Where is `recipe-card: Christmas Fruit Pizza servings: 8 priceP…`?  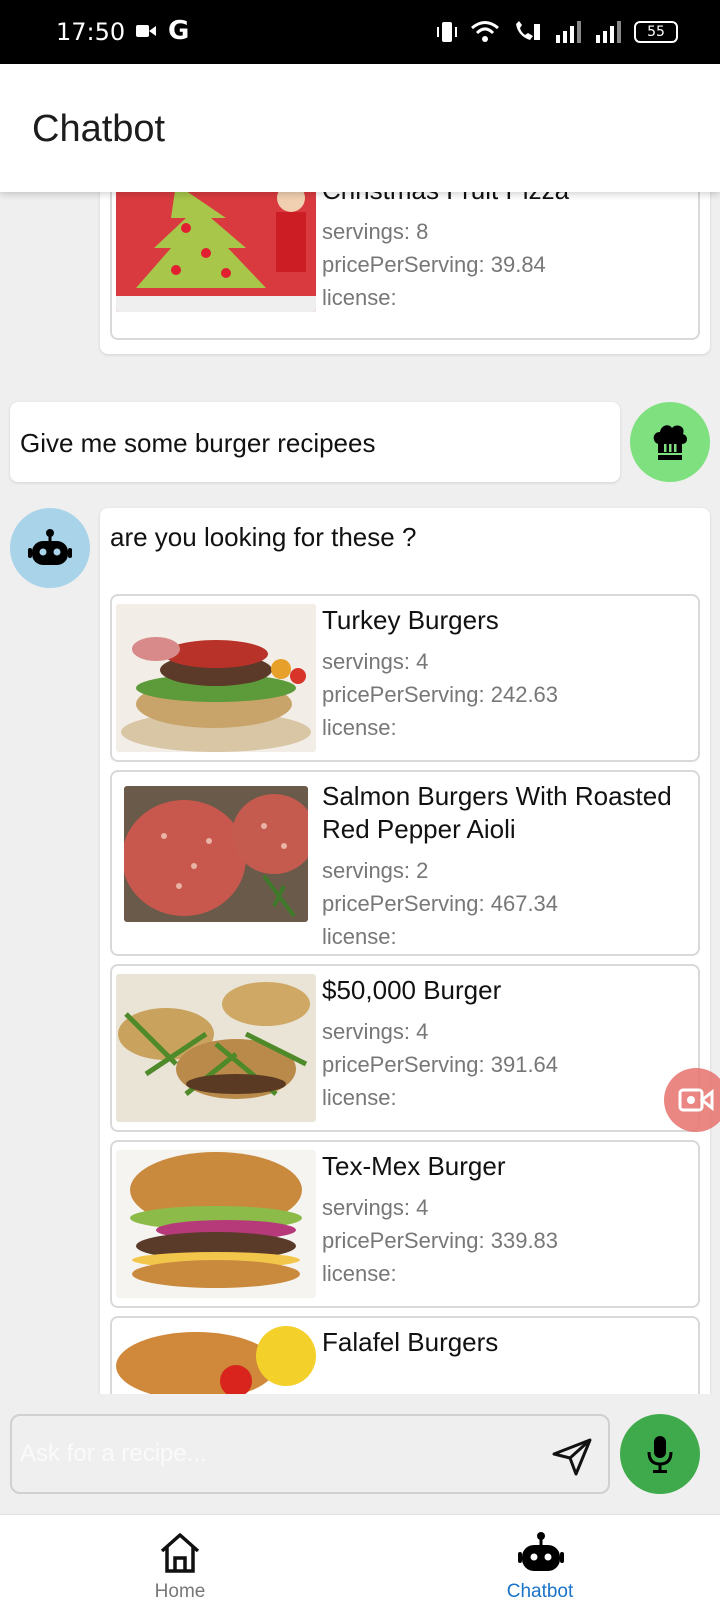 recipe-card: Christmas Fruit Pizza servings: 8 priceP… is located at coordinates (405, 266).